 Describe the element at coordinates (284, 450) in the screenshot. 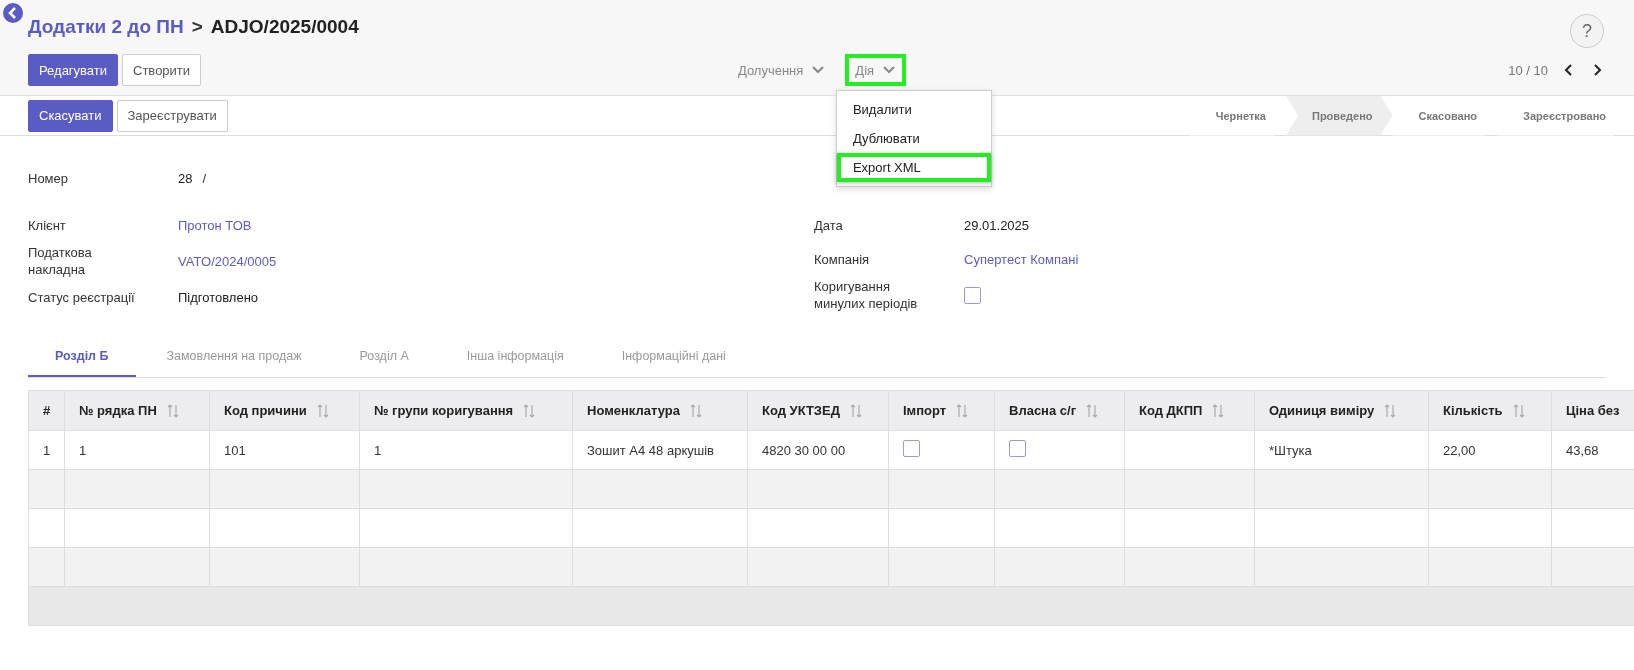

I see `table-cell: 101` at that location.